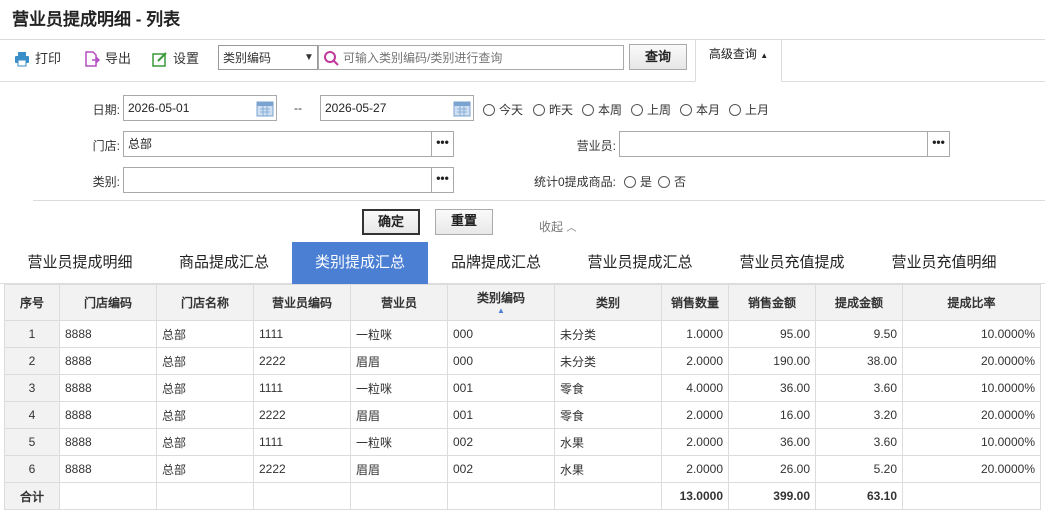 Image resolution: width=1045 pixels, height=515 pixels. What do you see at coordinates (658, 57) in the screenshot?
I see `query-button: 查询` at bounding box center [658, 57].